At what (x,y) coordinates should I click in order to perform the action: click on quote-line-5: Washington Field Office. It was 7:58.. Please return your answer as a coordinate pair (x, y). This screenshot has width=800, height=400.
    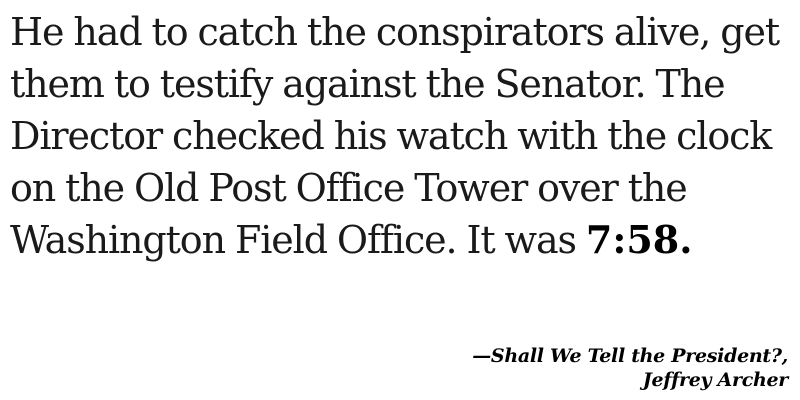
    Looking at the image, I should click on (402, 240).